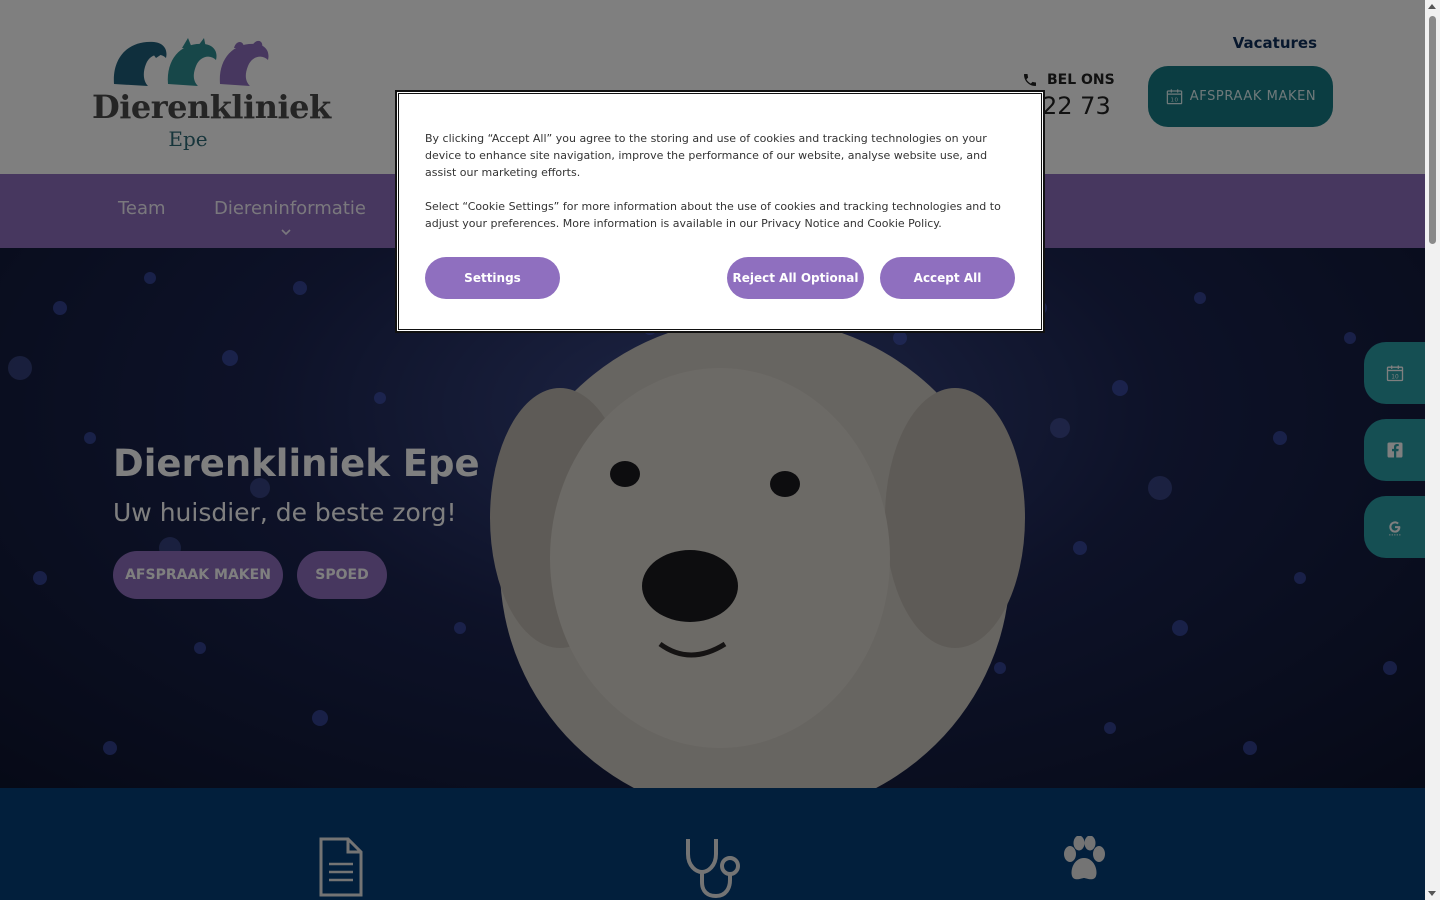 Image resolution: width=1440 pixels, height=900 pixels. Describe the element at coordinates (795, 278) in the screenshot. I see `cookie-reject-button: Reject All Optional` at that location.